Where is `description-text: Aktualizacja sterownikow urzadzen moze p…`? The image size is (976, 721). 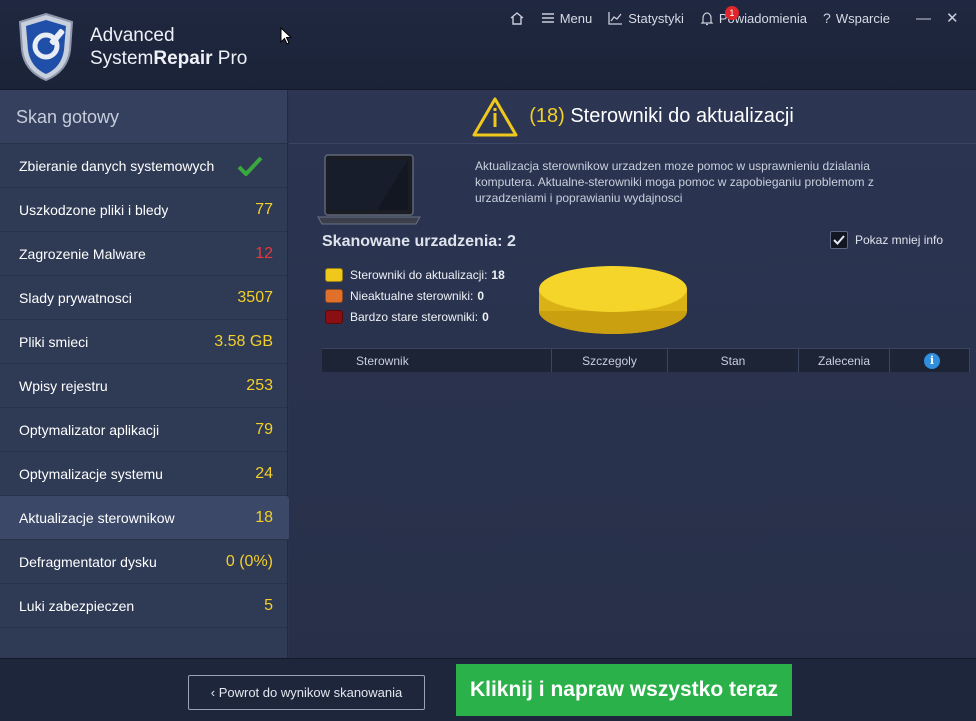
description-text: Aktualizacja sterownikow urzadzen moze p… is located at coordinates (674, 182).